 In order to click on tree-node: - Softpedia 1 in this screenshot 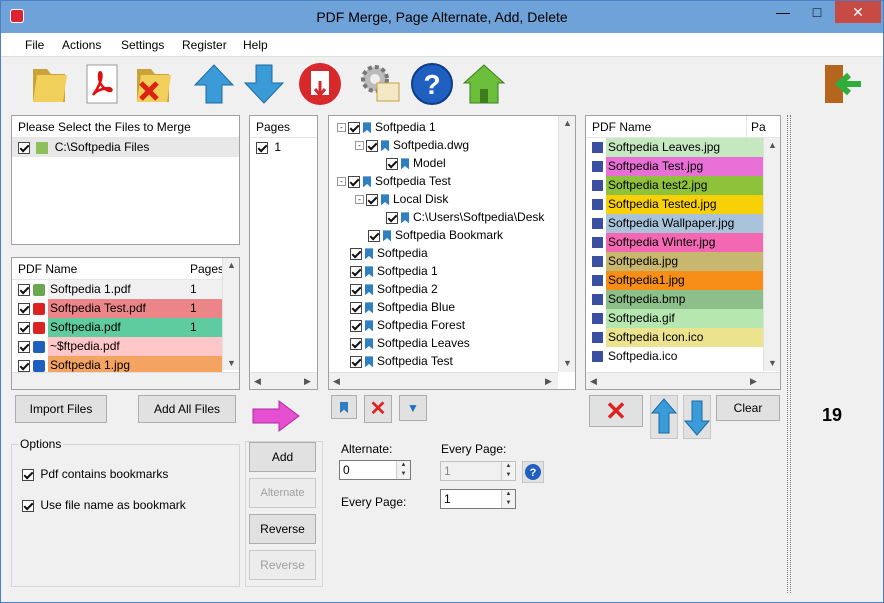, I will do `click(452, 127)`.